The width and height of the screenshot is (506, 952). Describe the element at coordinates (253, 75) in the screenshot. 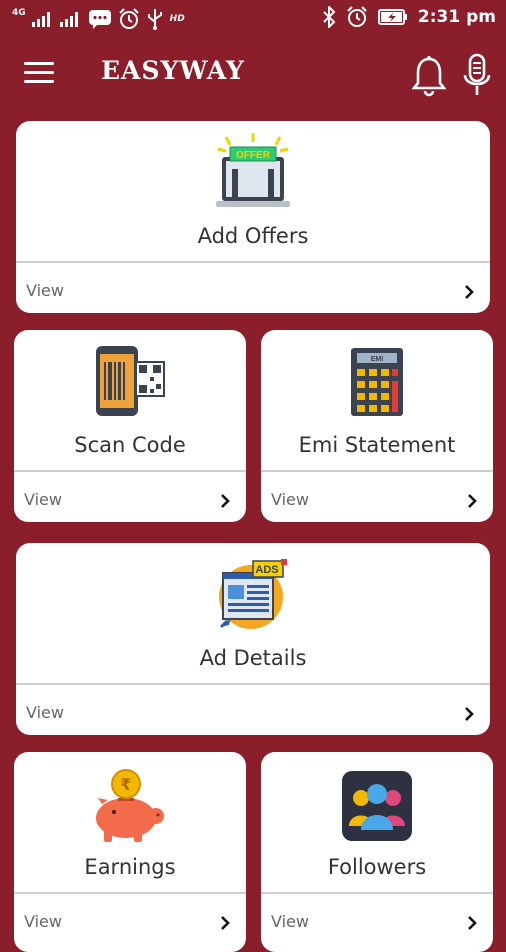

I see `app-bar: EASYWAY` at that location.